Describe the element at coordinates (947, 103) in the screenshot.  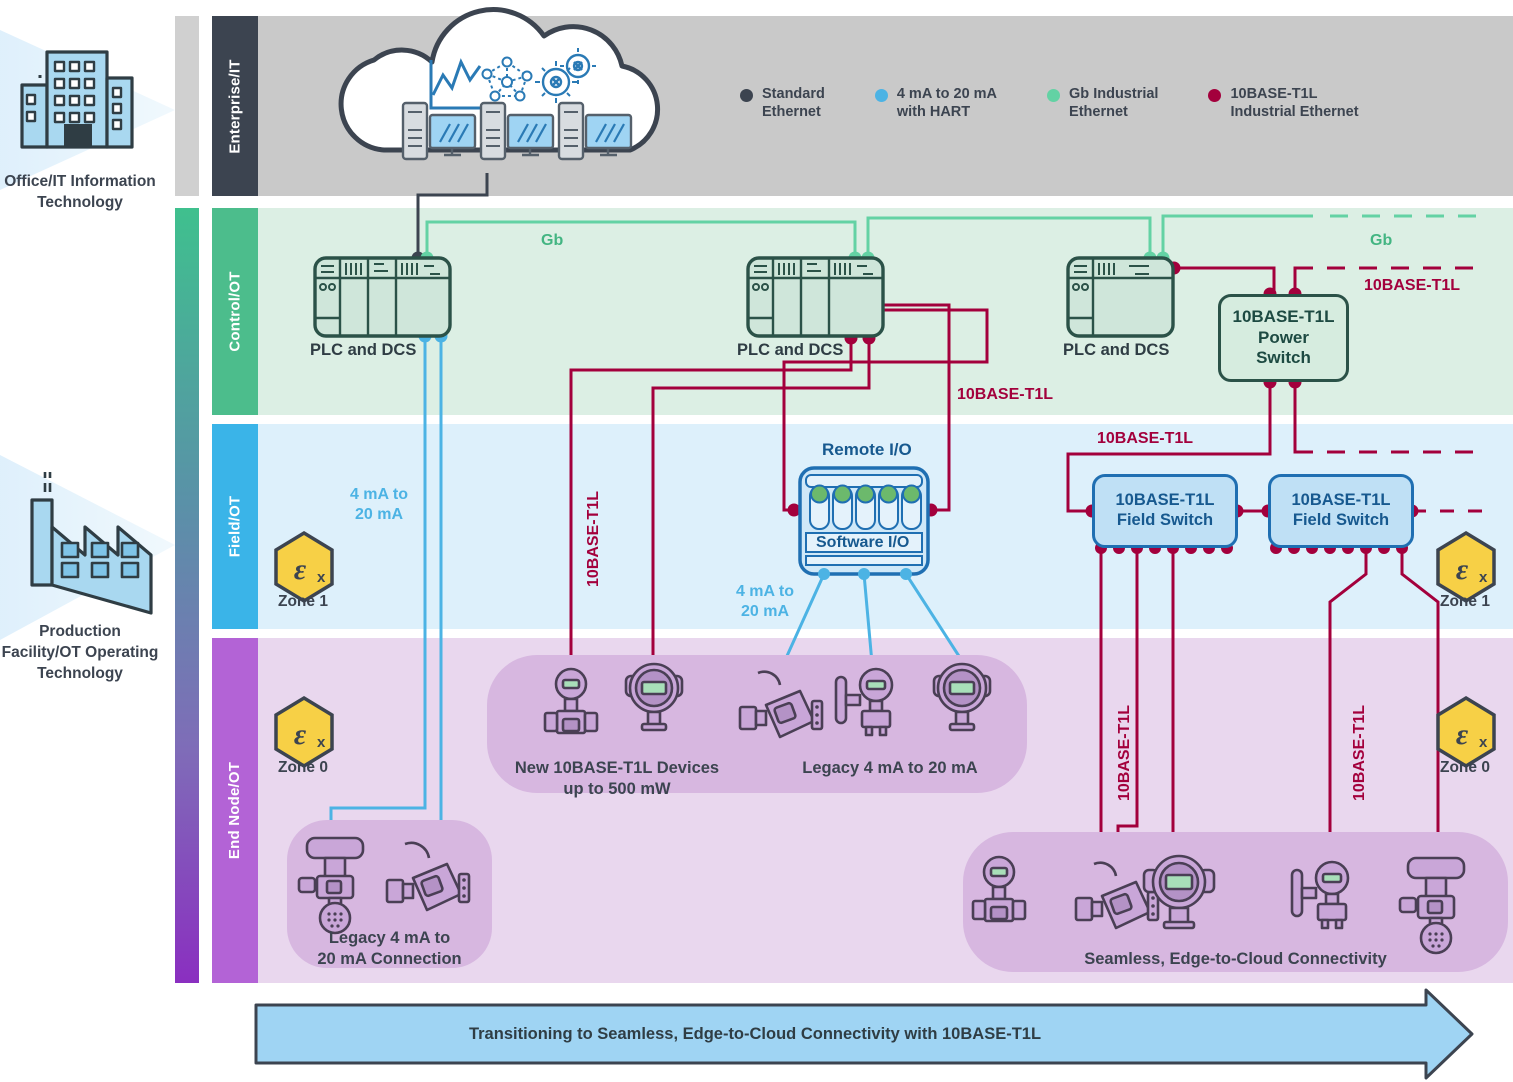
I see `legend-label: 4 mA to 20 mA with HART` at that location.